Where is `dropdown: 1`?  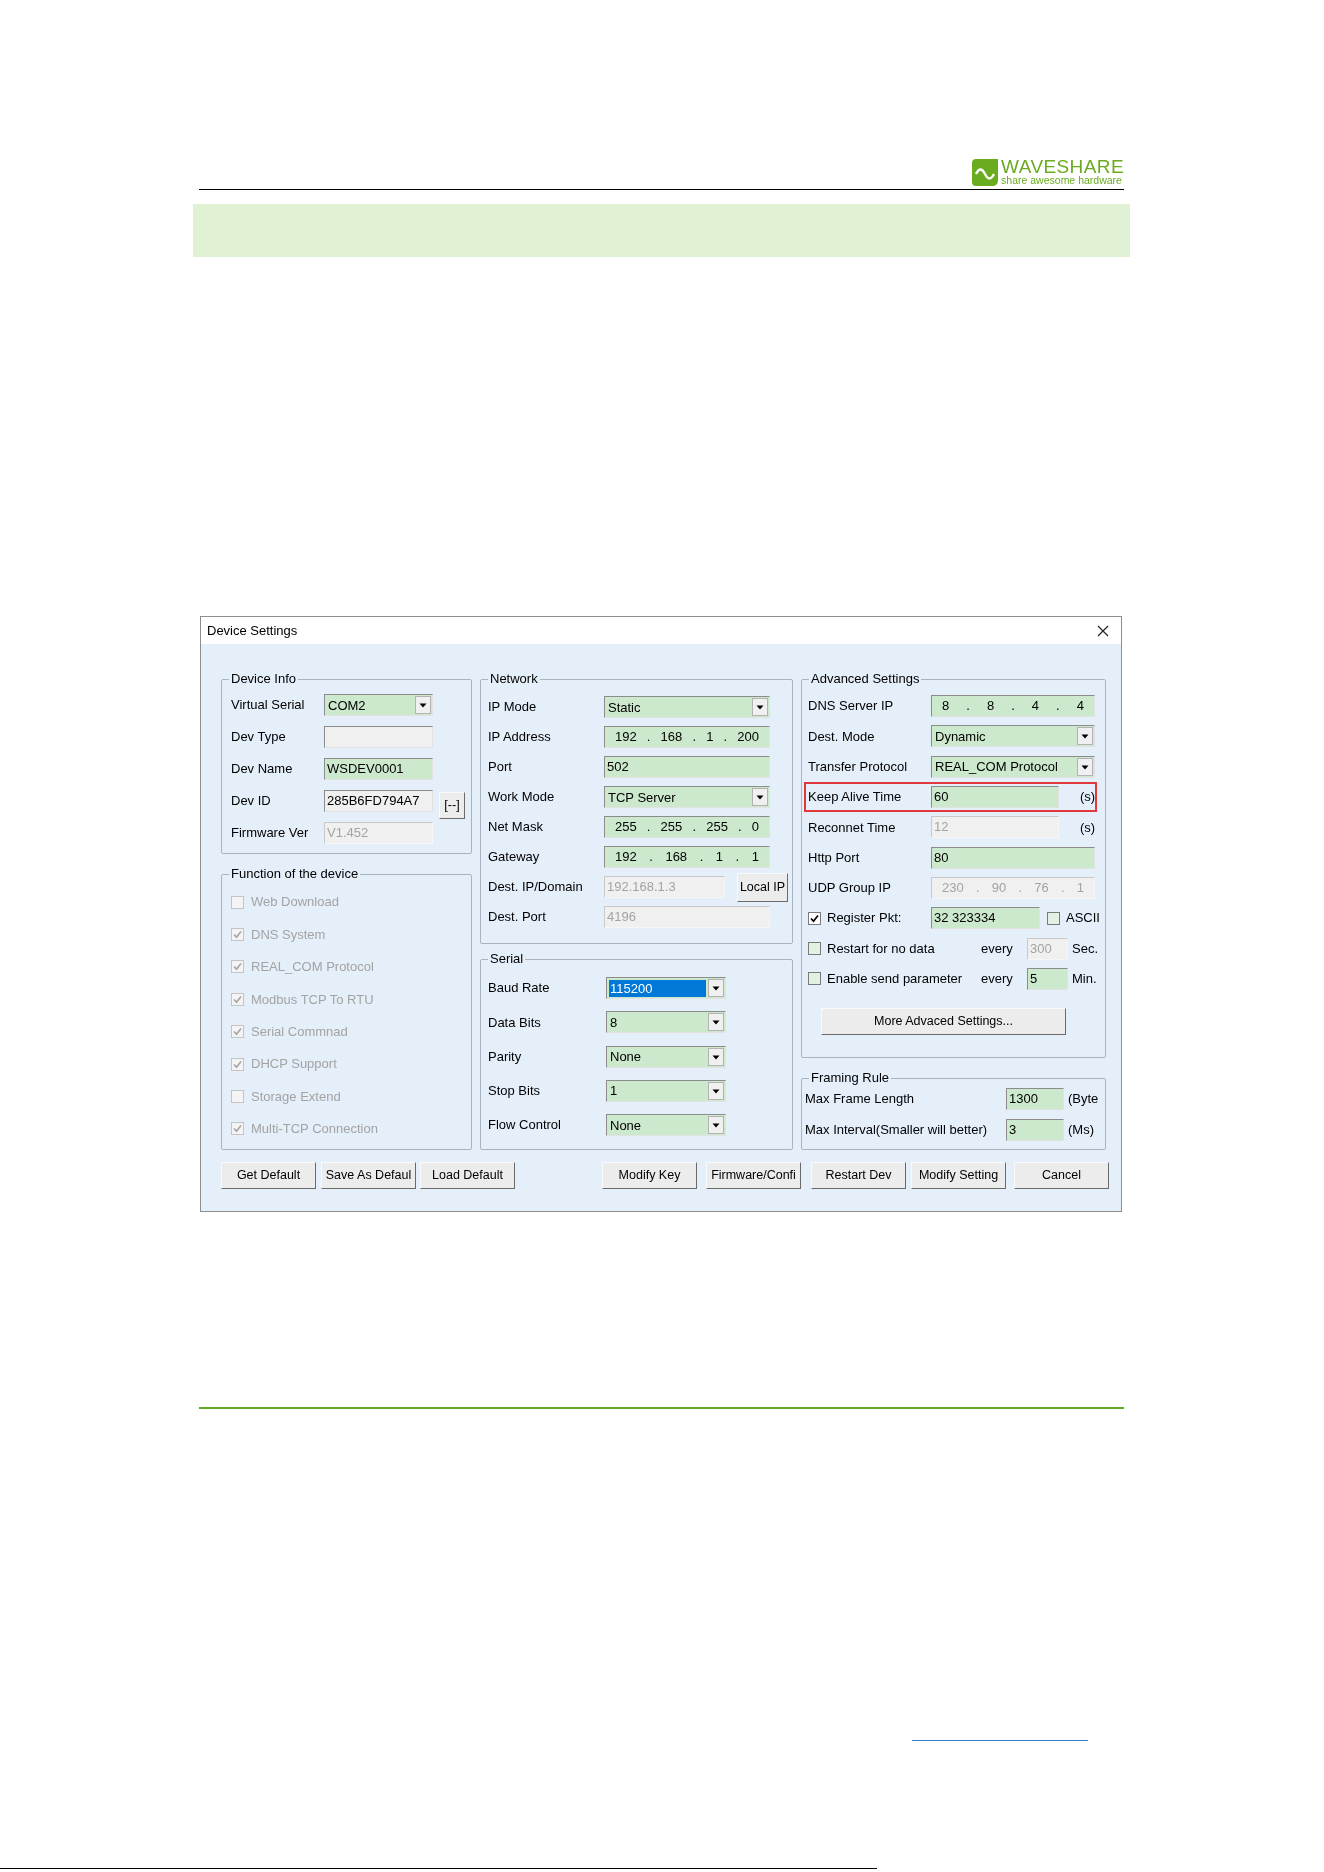 dropdown: 1 is located at coordinates (666, 1090).